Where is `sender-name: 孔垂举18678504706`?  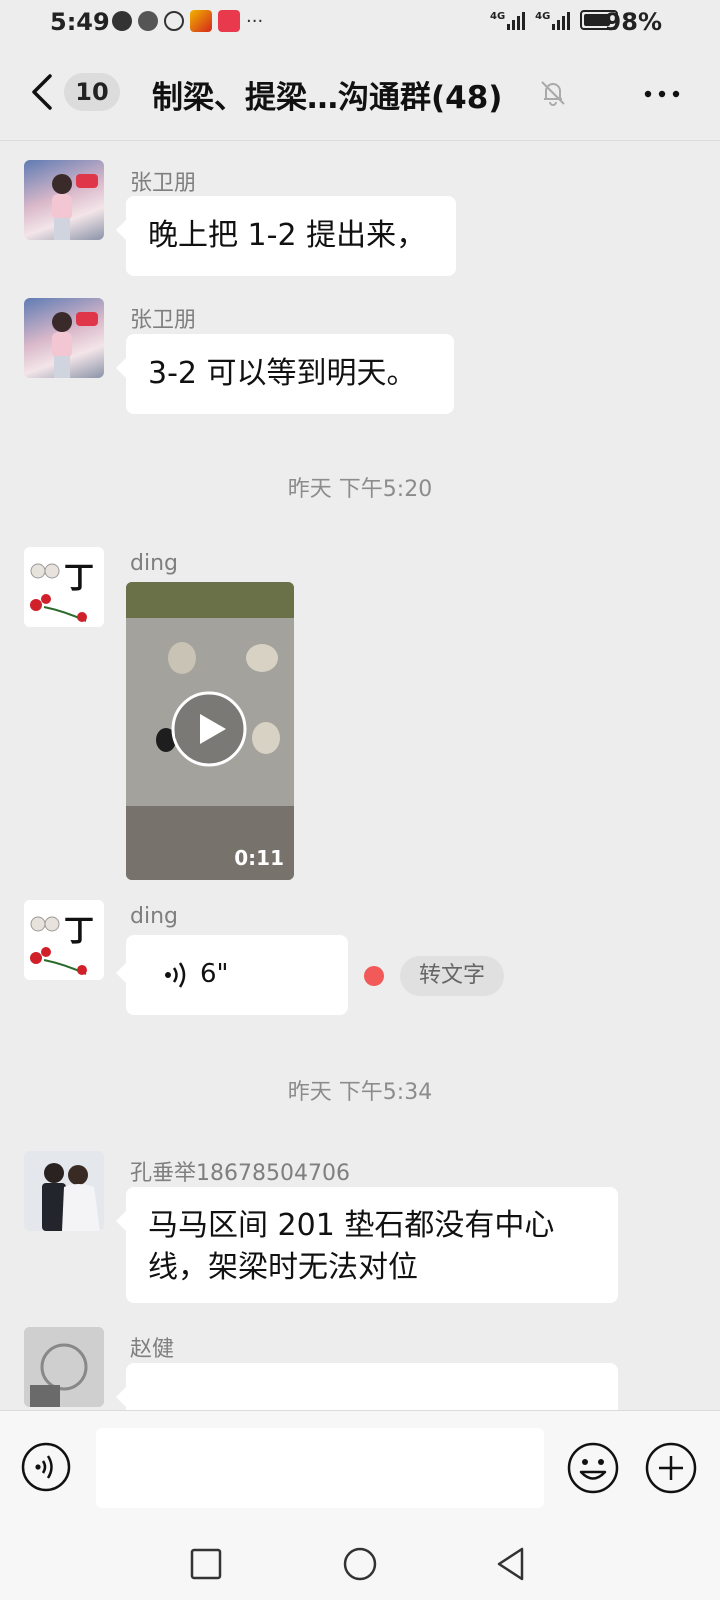 sender-name: 孔垂举18678504706 is located at coordinates (240, 1173).